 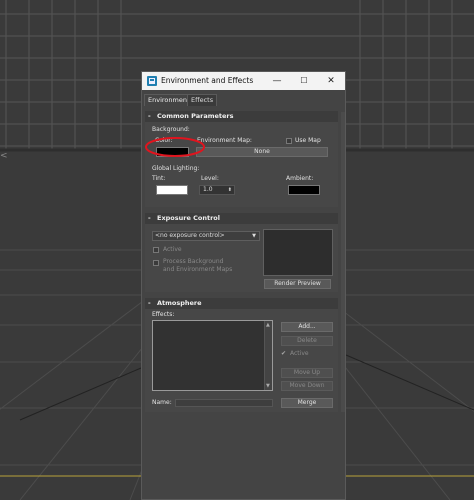 I want to click on rollout-title: Atmosphere, so click(x=179, y=303).